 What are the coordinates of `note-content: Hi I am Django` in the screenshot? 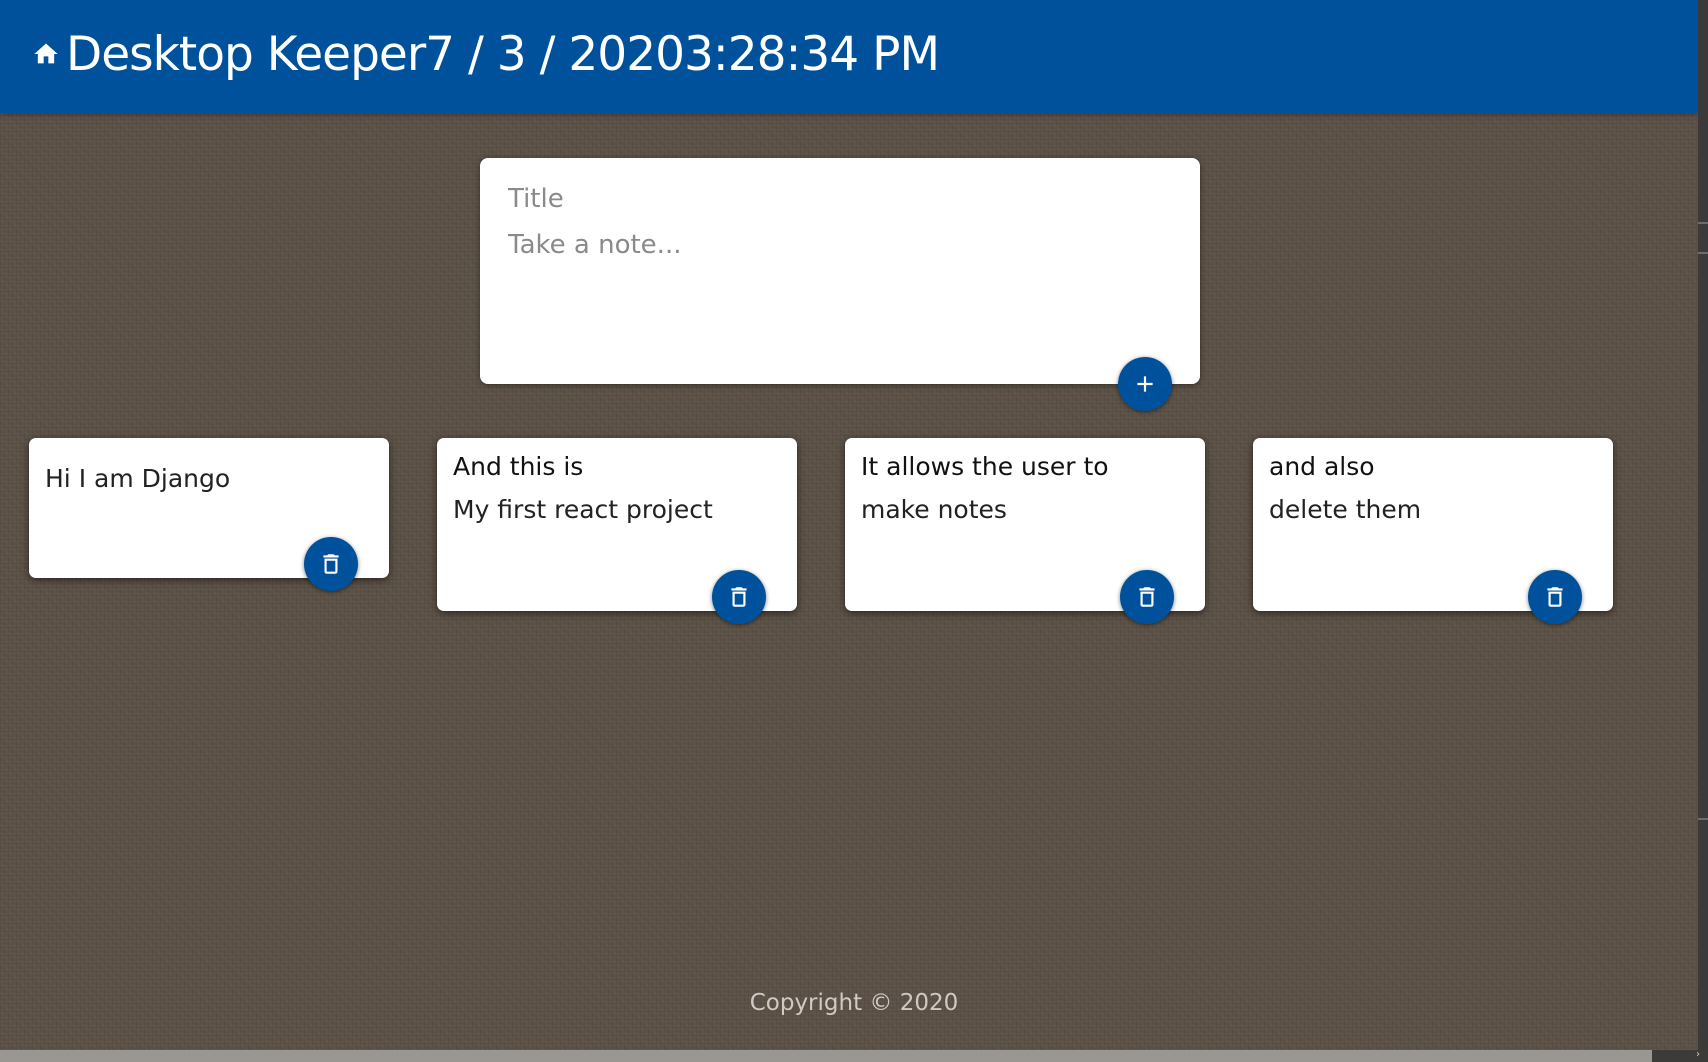 It's located at (138, 478).